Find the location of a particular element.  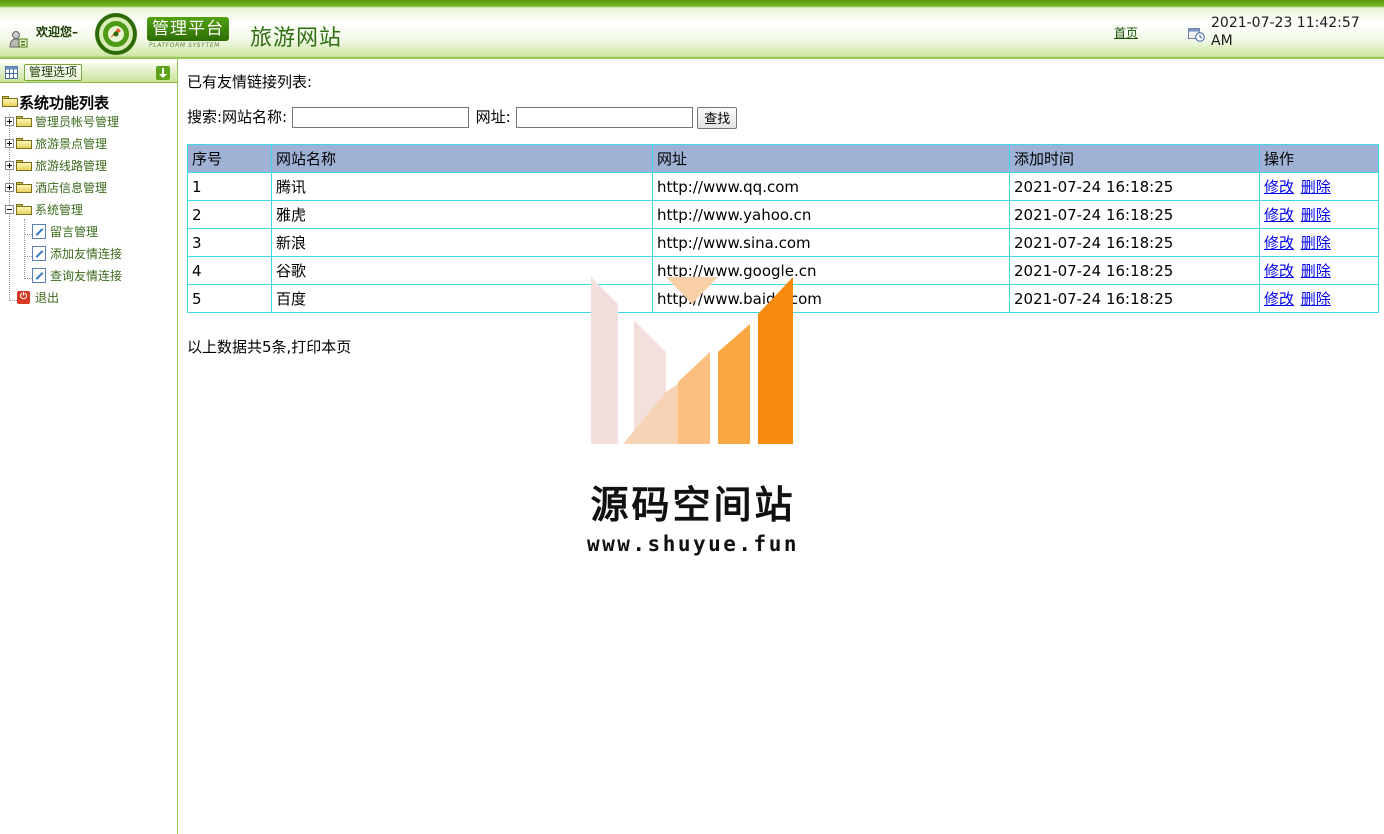

sidebar-item-label: 管理员帐号管理 is located at coordinates (77, 122).